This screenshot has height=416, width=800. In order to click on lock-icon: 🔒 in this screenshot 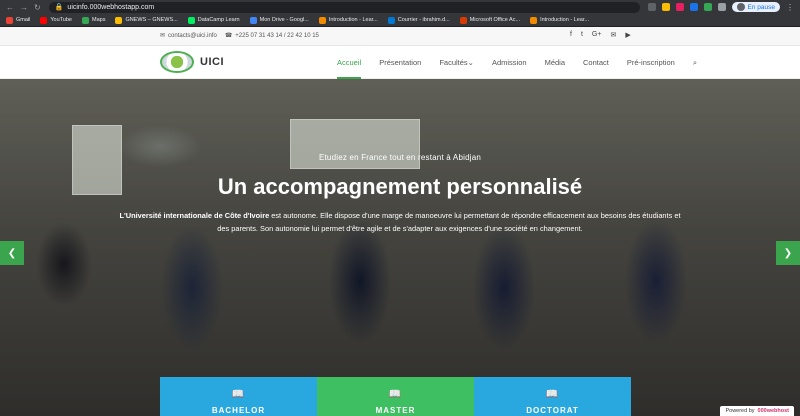, I will do `click(59, 7)`.